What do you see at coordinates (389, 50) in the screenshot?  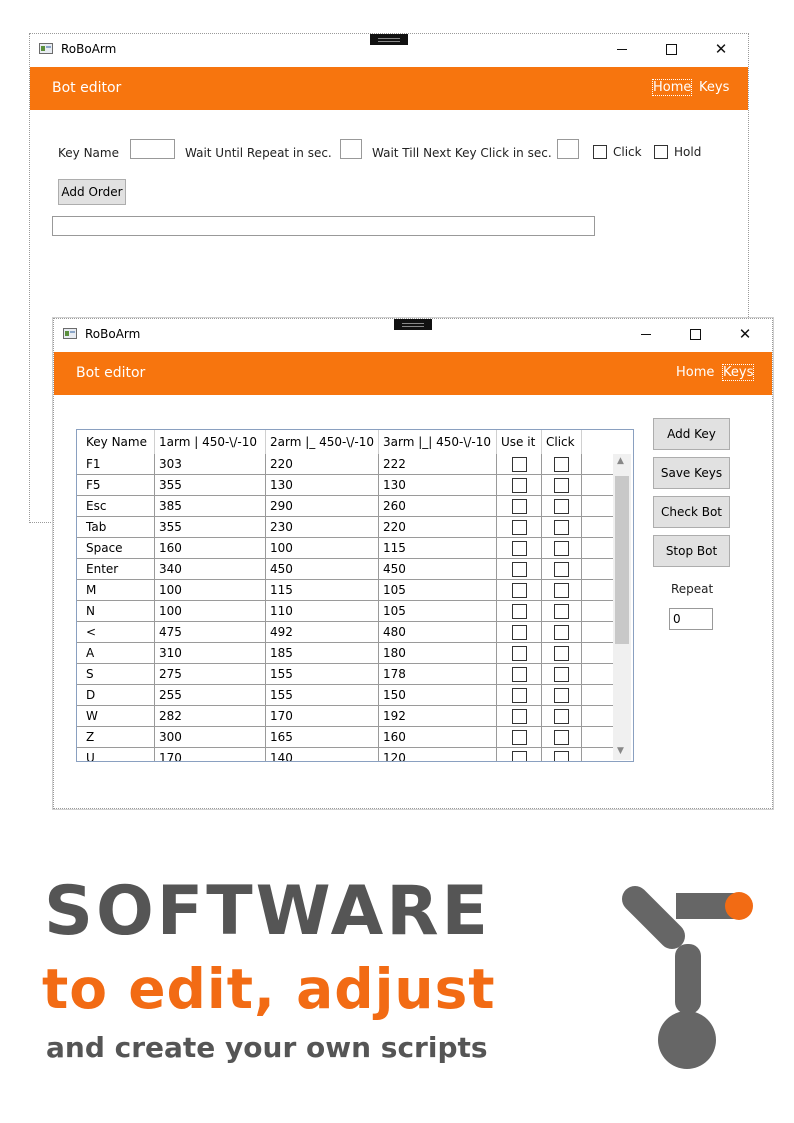 I see `title-bar: RoBoArm ✕` at bounding box center [389, 50].